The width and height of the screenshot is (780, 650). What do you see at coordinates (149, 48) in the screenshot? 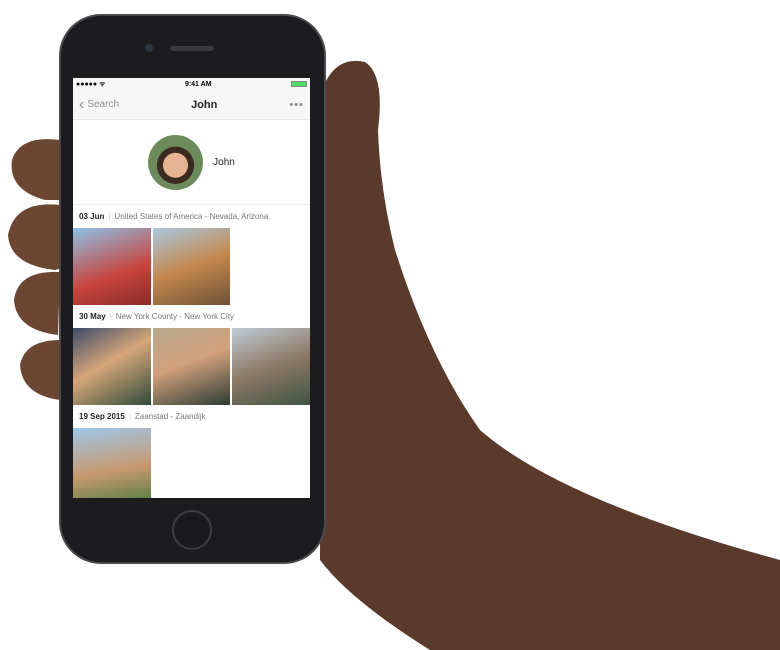
I see `front-camera` at bounding box center [149, 48].